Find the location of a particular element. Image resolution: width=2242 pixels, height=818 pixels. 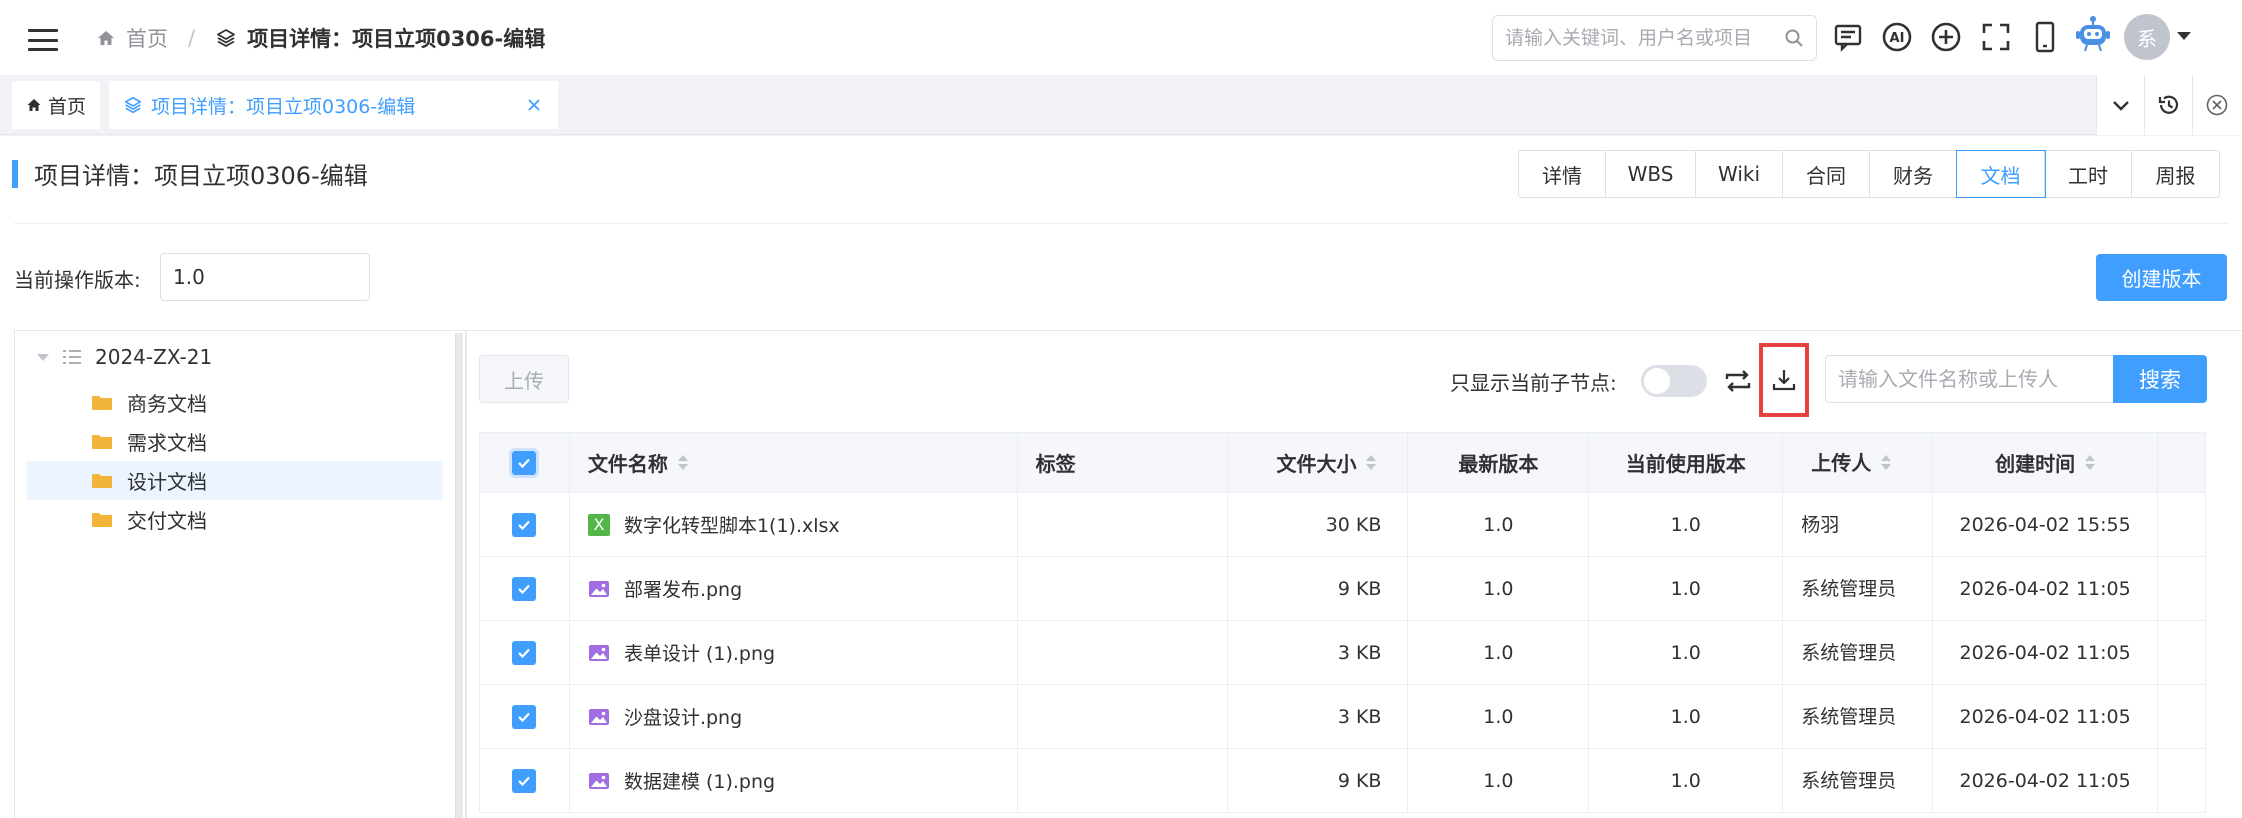

tree-root: 2024-ZX-21 is located at coordinates (124, 357).